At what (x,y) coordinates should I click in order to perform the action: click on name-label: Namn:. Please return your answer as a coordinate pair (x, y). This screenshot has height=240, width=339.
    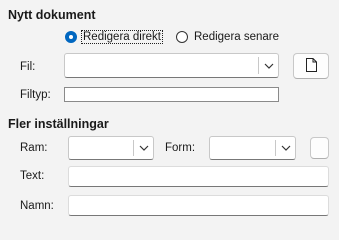
    Looking at the image, I should click on (37, 206).